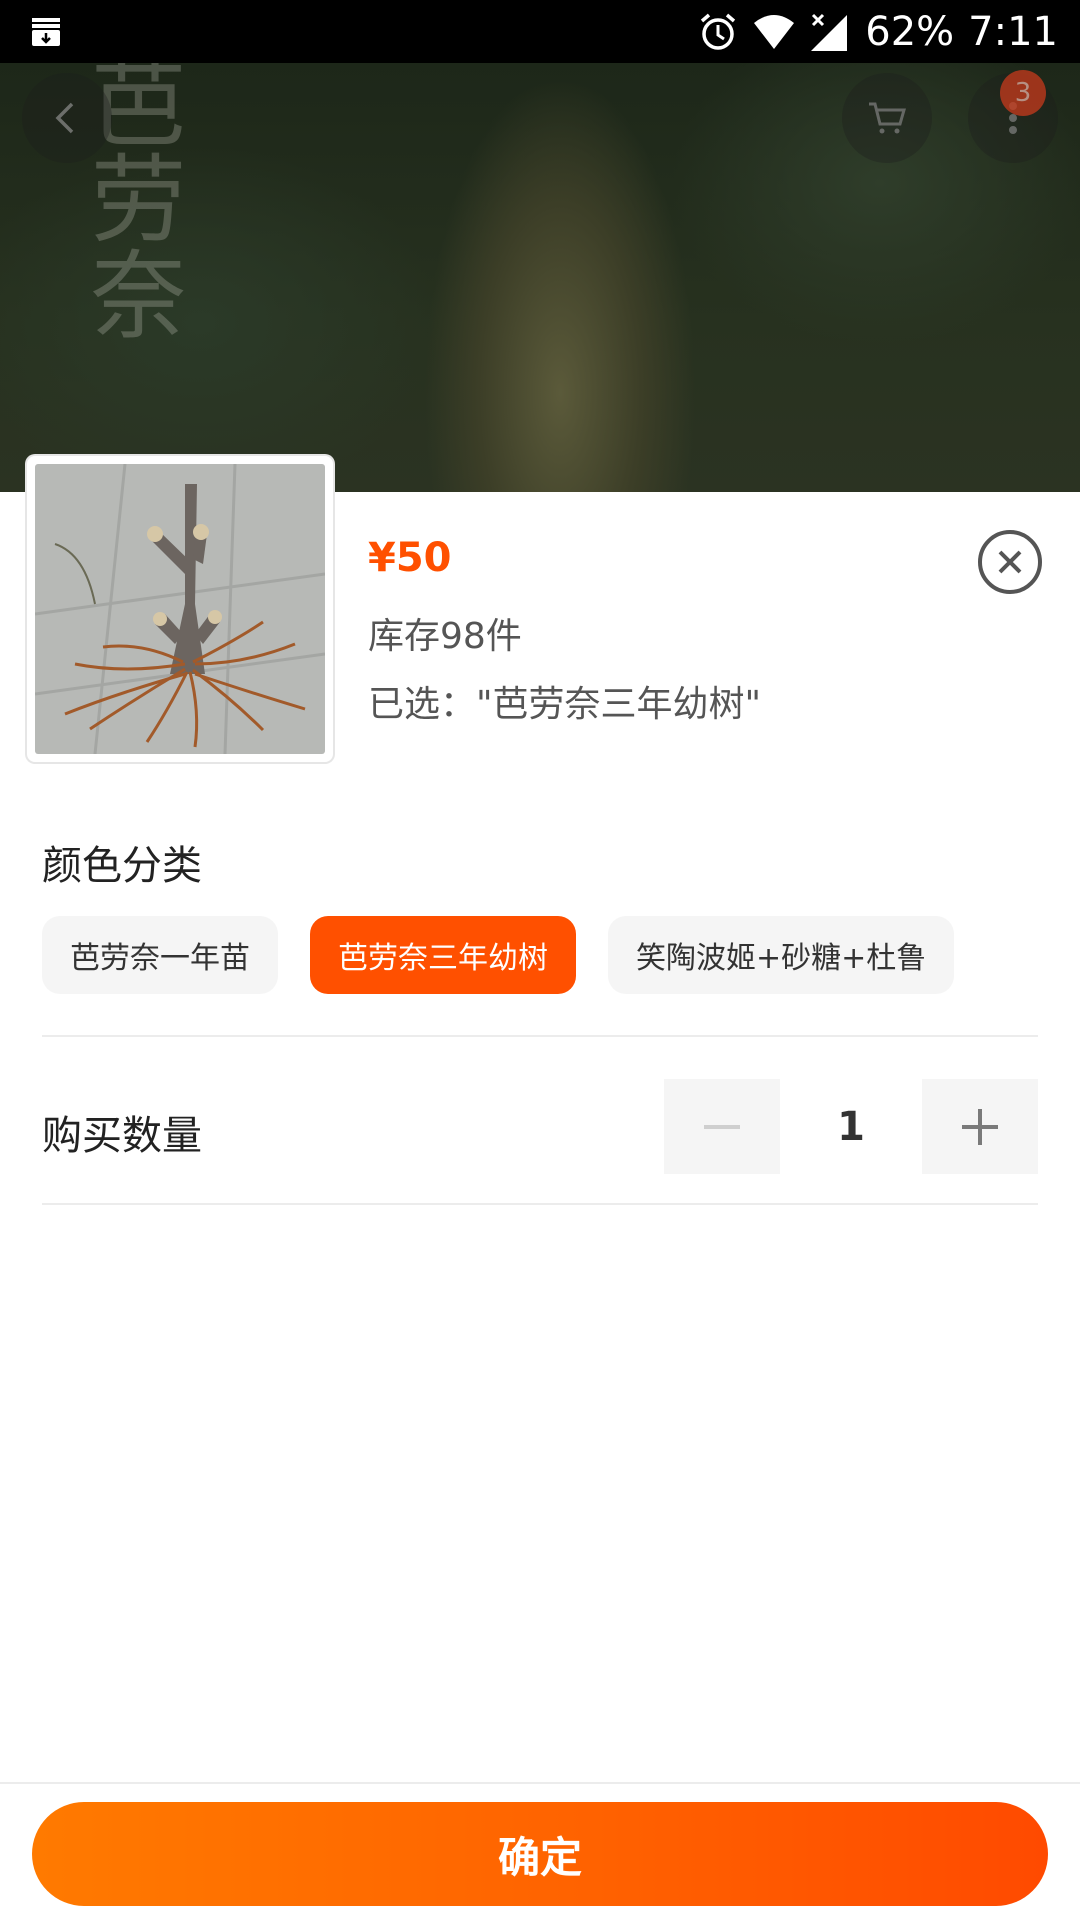  What do you see at coordinates (410, 558) in the screenshot?
I see `price: ¥50` at bounding box center [410, 558].